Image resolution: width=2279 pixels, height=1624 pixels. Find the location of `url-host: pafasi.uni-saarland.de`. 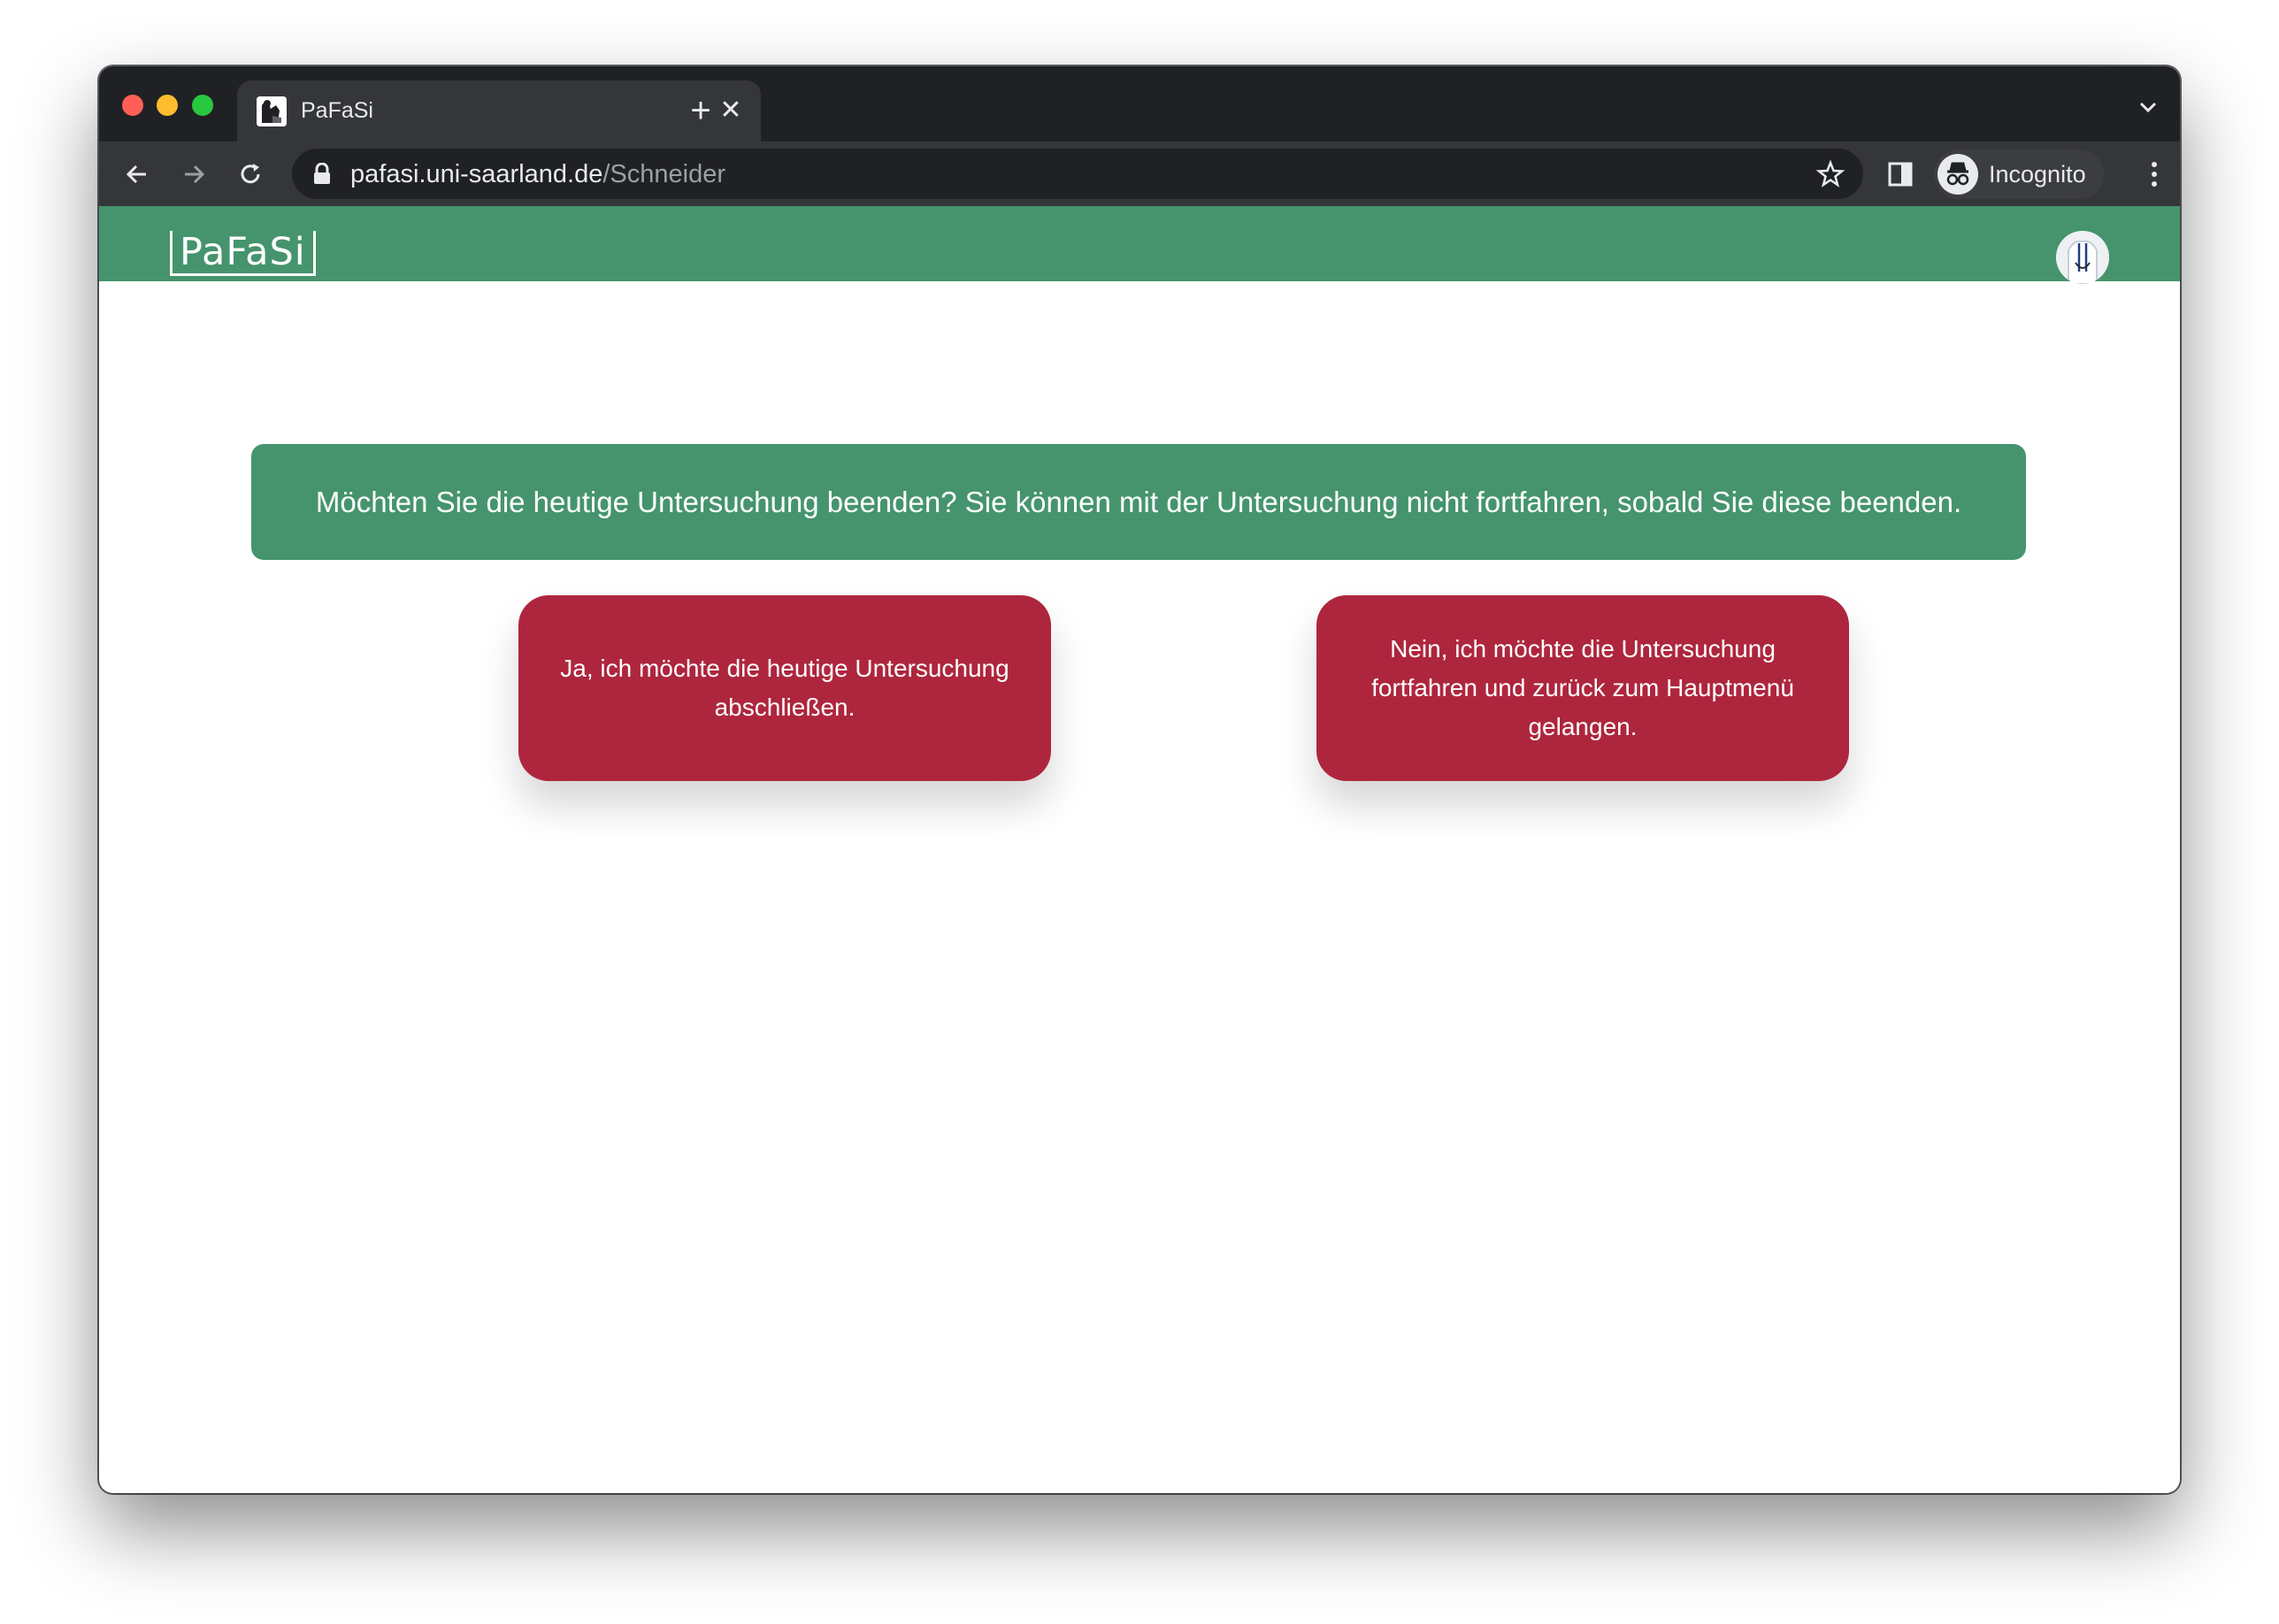

url-host: pafasi.uni-saarland.de is located at coordinates (476, 174).